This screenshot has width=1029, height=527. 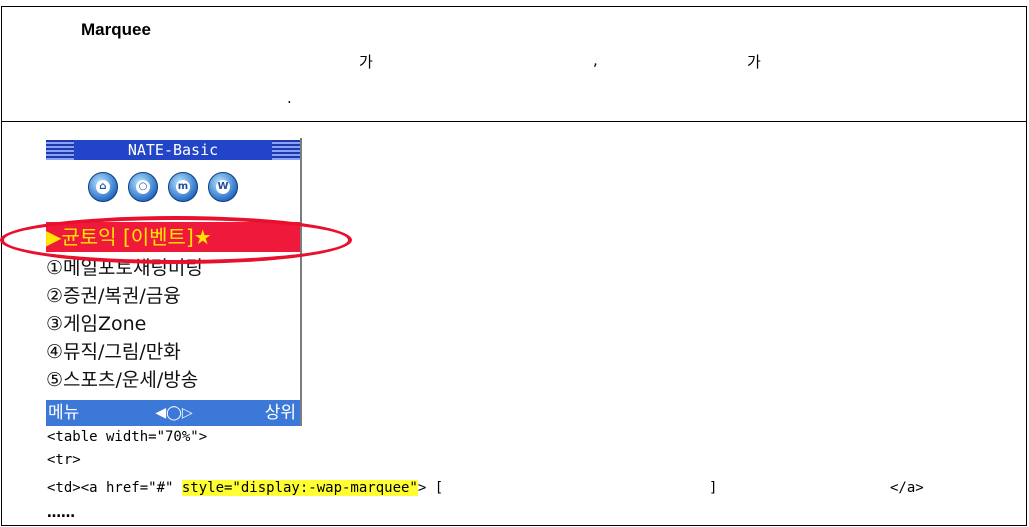 What do you see at coordinates (430, 488) in the screenshot?
I see `code-bracket-open: > [` at bounding box center [430, 488].